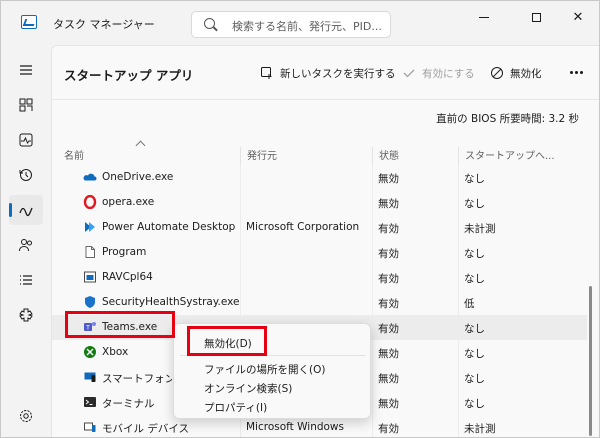  I want to click on close-button: ✕, so click(578, 17).